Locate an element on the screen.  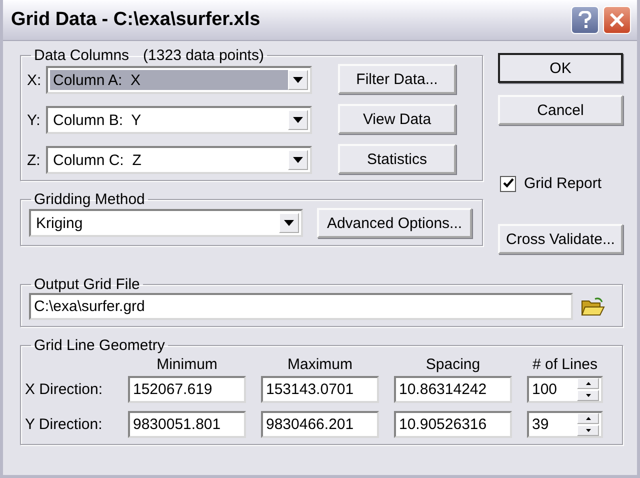
spin-field: 100 is located at coordinates (565, 389).